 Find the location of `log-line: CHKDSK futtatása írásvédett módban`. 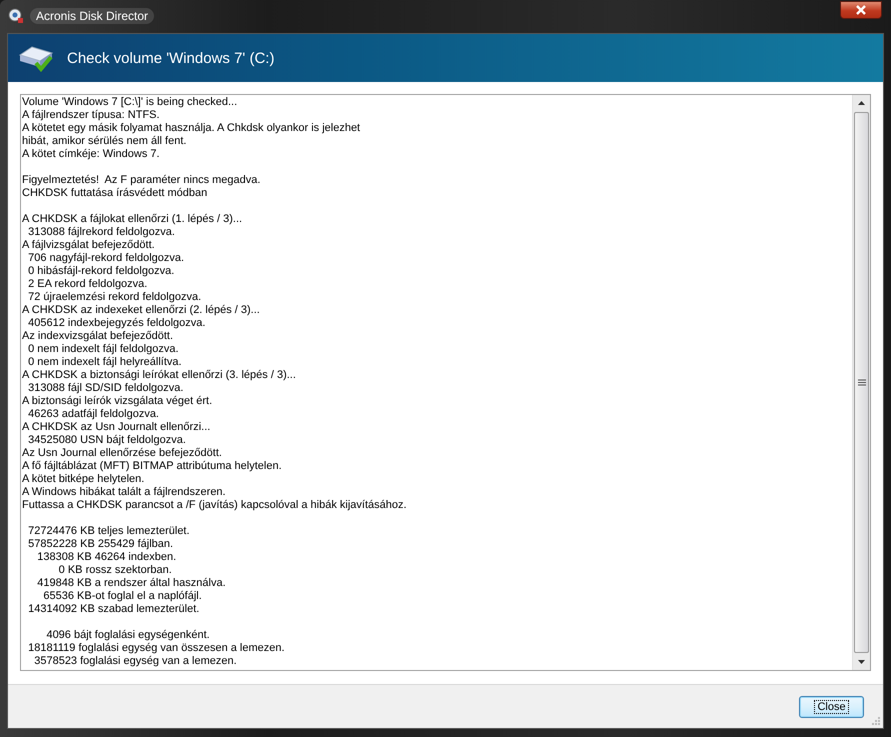

log-line: CHKDSK futtatása írásvédett módban is located at coordinates (115, 193).